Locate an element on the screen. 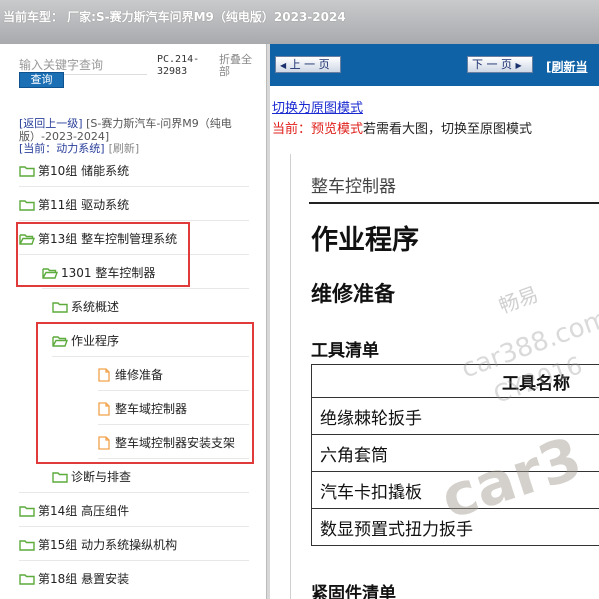 The width and height of the screenshot is (599, 599). tree-item-overview: 系统概述 is located at coordinates (85, 306).